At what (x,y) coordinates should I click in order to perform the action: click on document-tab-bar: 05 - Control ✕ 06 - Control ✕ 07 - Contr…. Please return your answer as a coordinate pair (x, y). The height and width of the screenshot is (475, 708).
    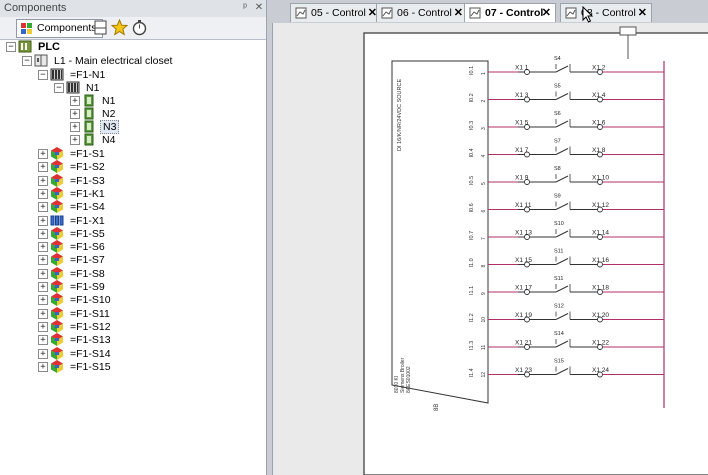
    Looking at the image, I should click on (490, 11).